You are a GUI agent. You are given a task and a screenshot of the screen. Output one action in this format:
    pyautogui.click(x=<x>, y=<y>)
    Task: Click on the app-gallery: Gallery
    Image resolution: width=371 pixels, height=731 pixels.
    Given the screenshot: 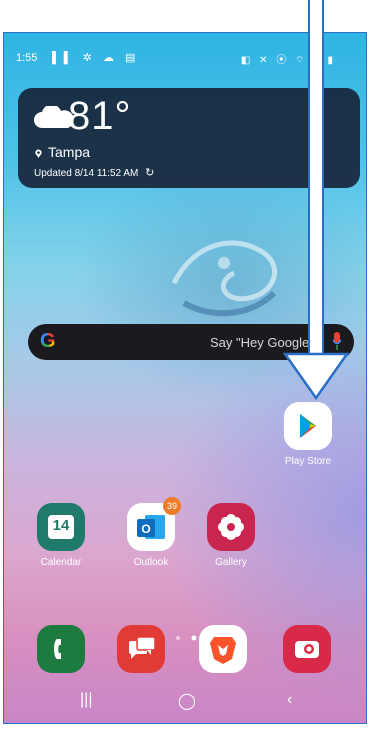 What is the action you would take?
    pyautogui.click(x=231, y=535)
    